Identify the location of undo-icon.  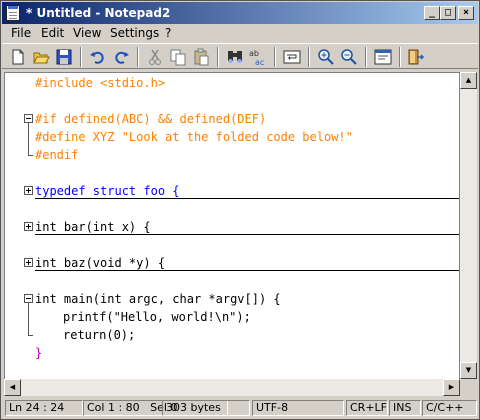
(98, 57).